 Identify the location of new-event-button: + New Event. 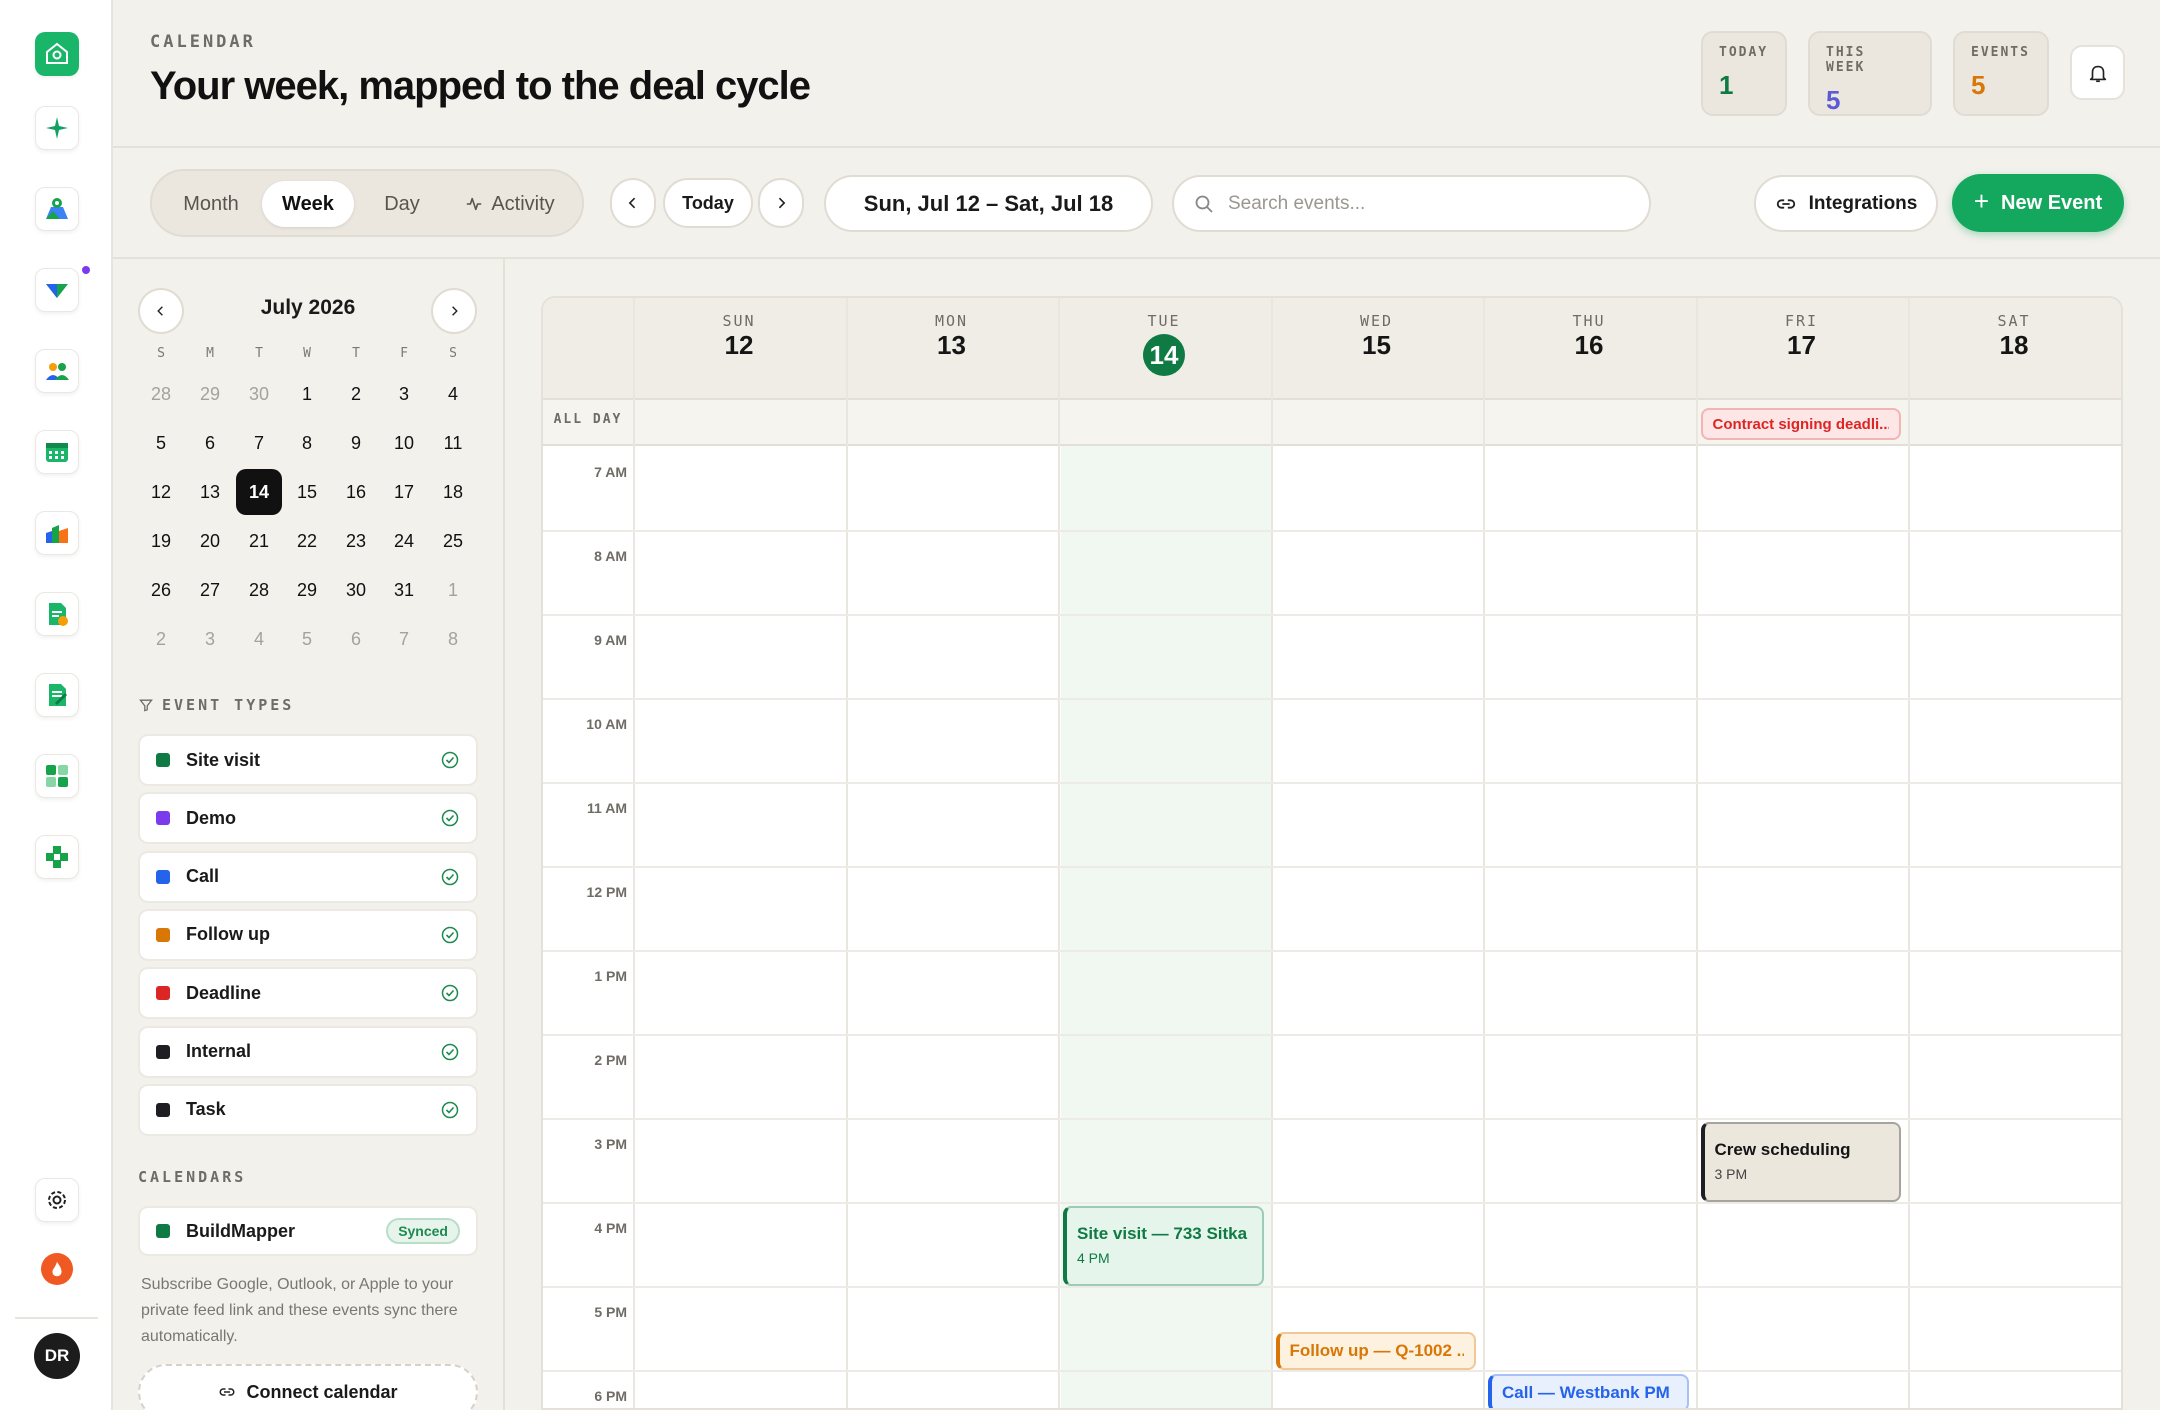
(2038, 203).